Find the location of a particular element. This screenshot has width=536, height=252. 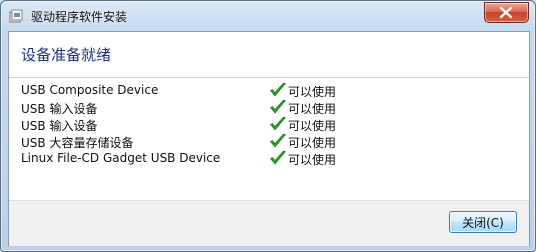

device-row: USB Composite Device 可以使用 is located at coordinates (271, 90).